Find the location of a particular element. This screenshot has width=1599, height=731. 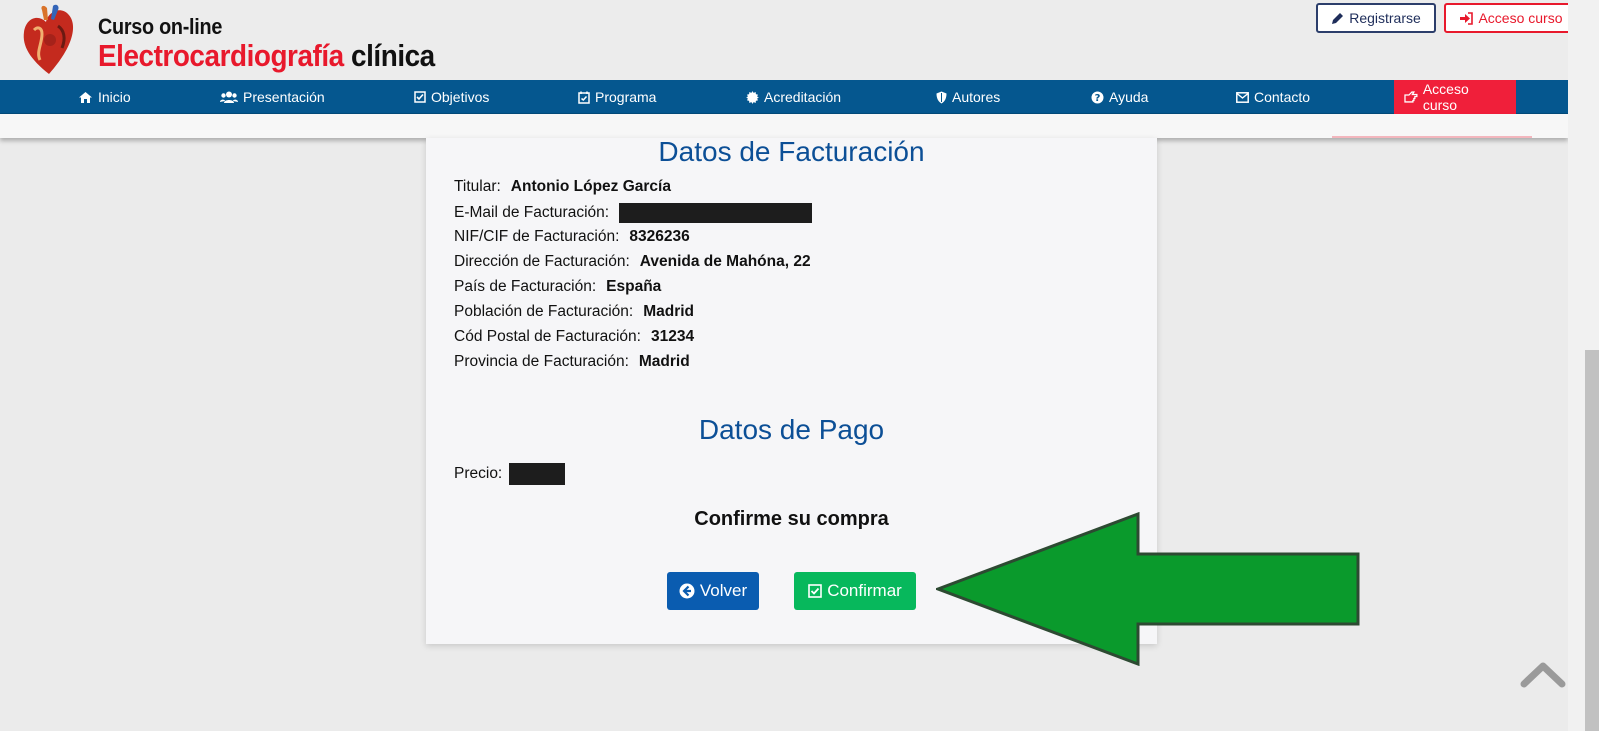

billing-row-pais: País de Facturación: España is located at coordinates (557, 287).